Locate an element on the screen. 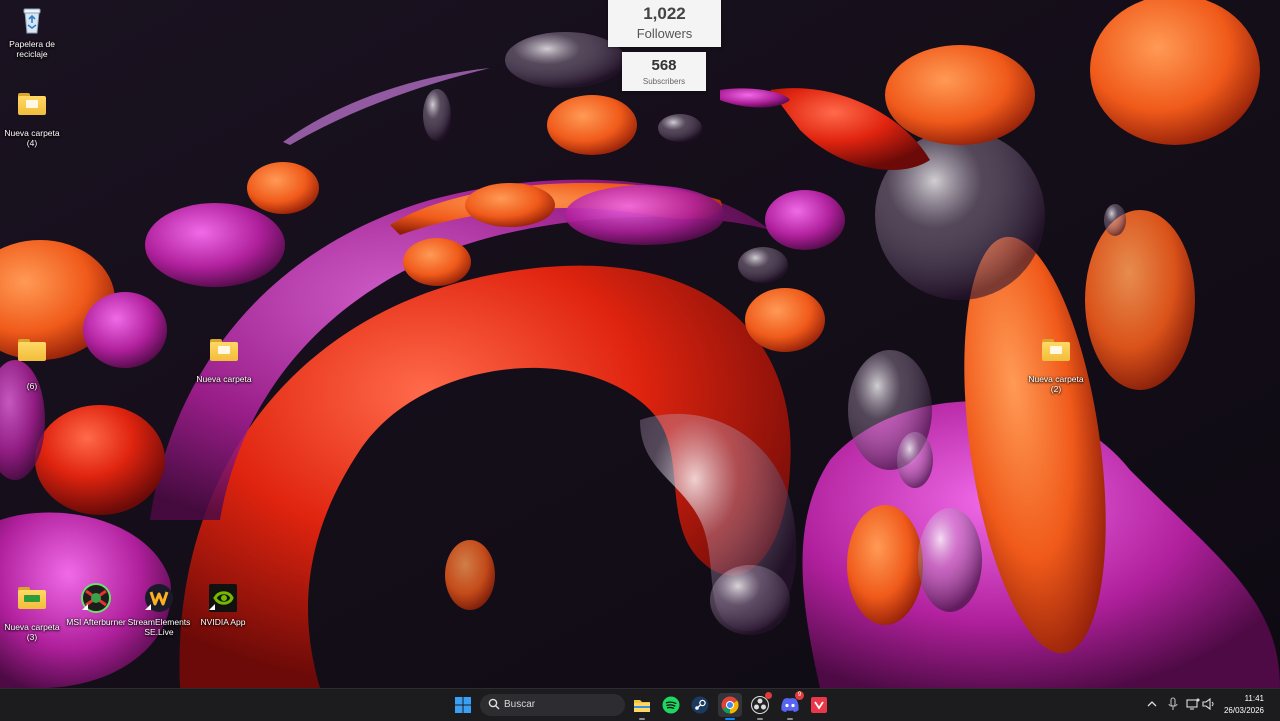  clock-date: 26/03/2026 is located at coordinates (1243, 710).